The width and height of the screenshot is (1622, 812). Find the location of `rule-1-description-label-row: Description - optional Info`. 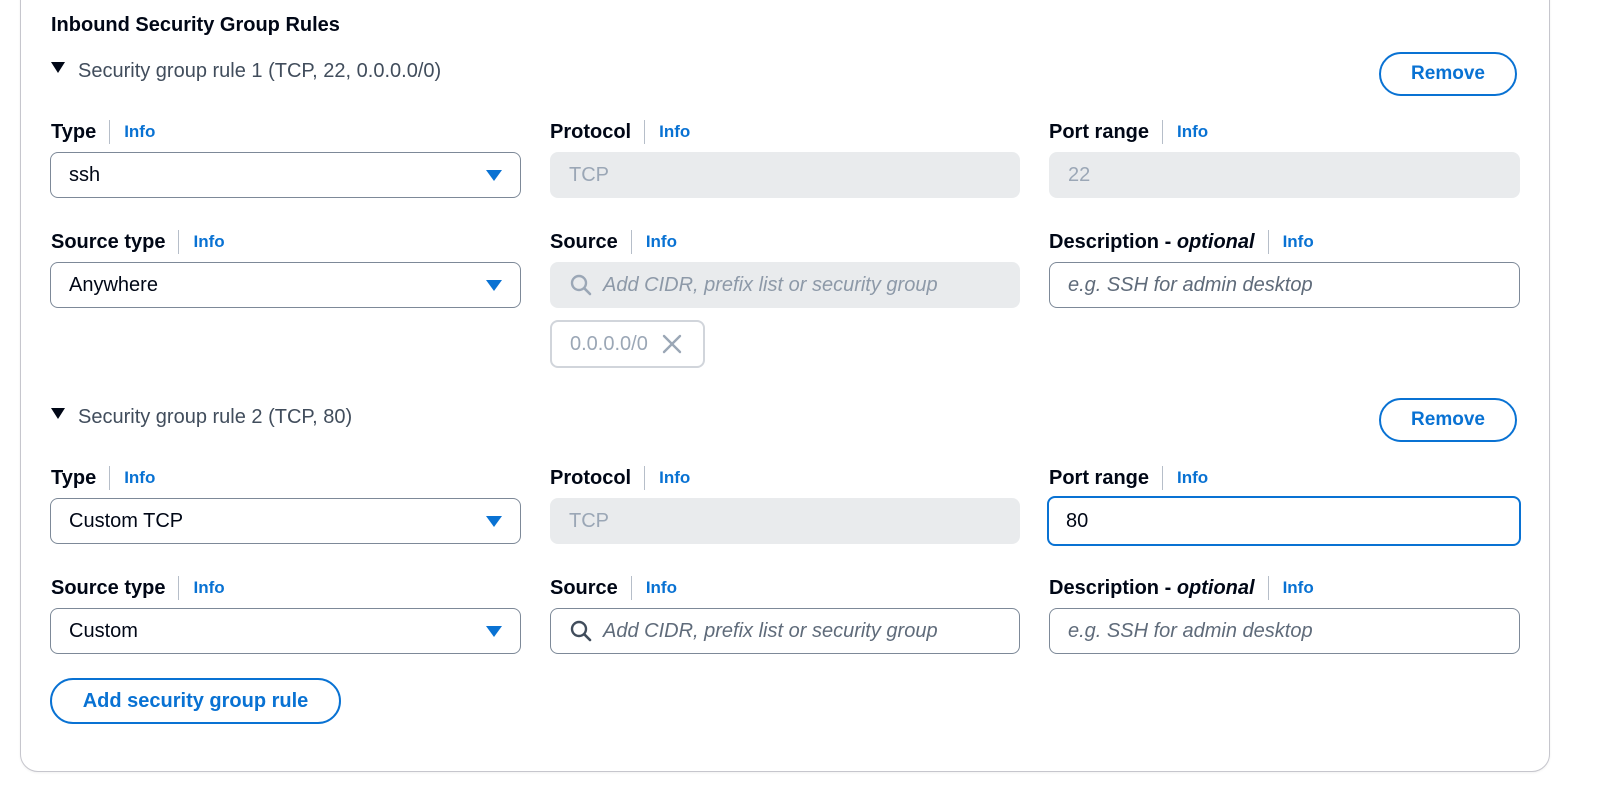

rule-1-description-label-row: Description - optional Info is located at coordinates (1181, 242).